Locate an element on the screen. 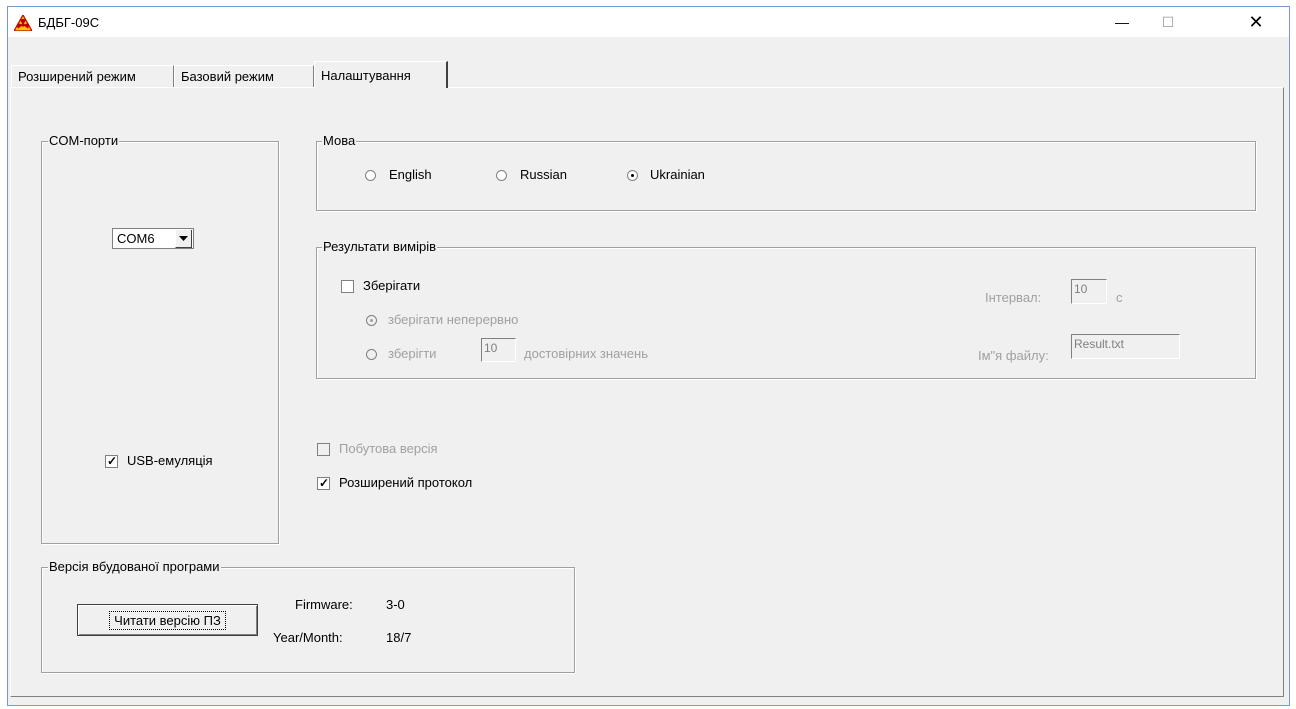 The image size is (1296, 709). year-month-label: Year/Month: is located at coordinates (308, 637).